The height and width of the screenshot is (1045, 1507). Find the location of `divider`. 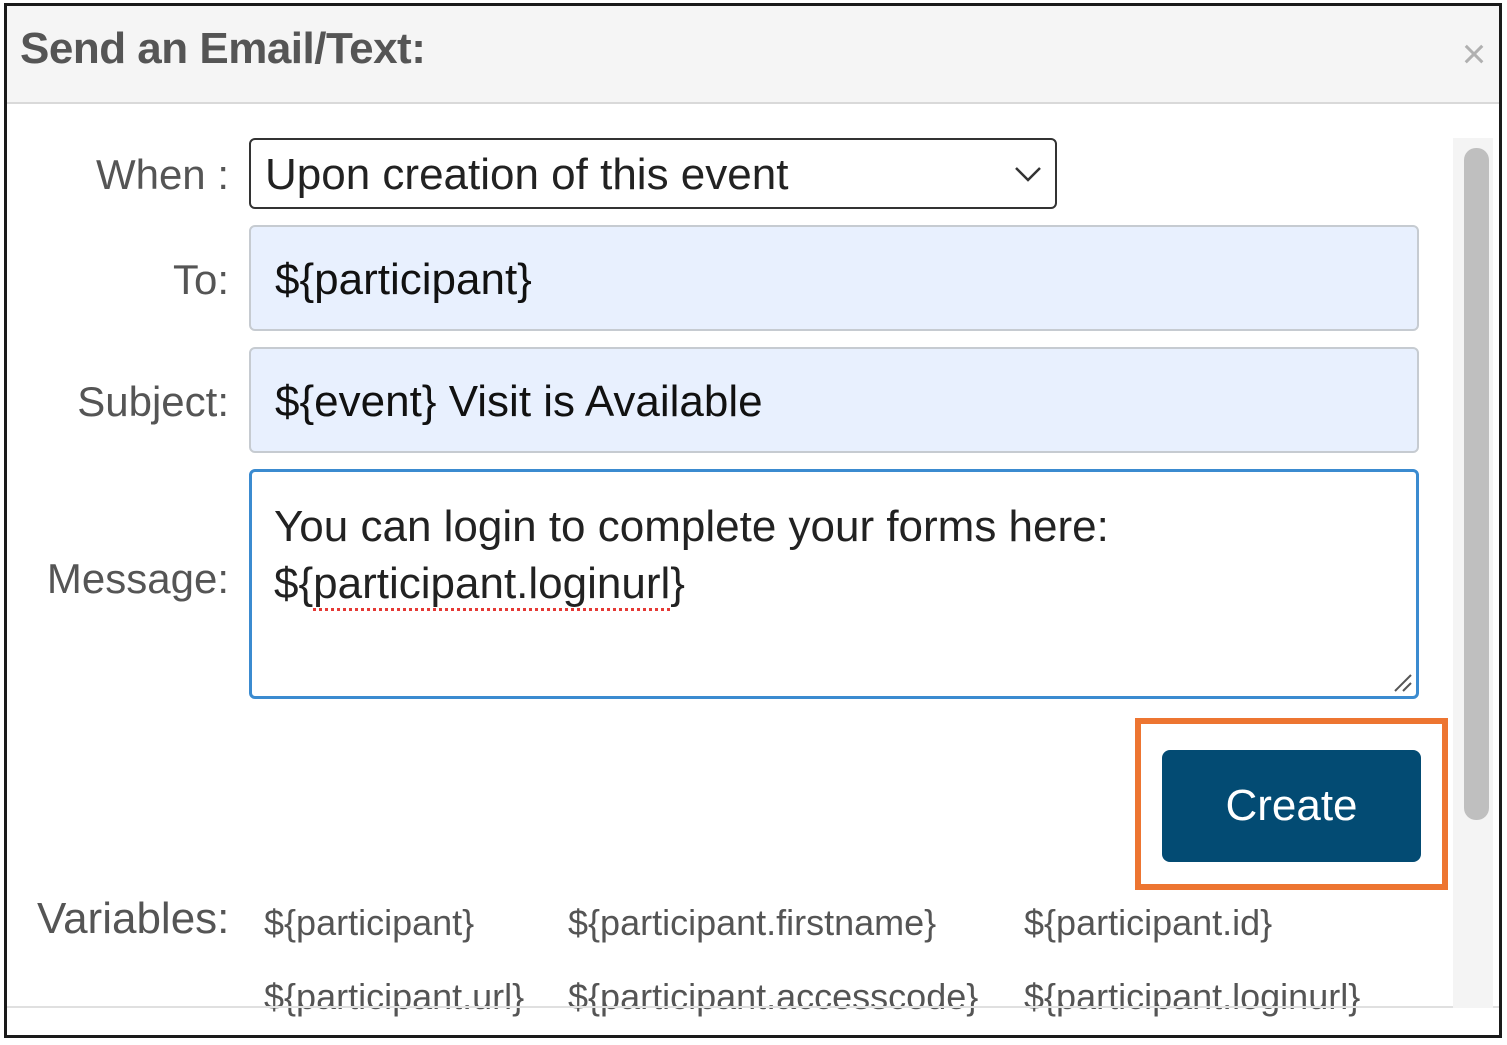

divider is located at coordinates (753, 1007).